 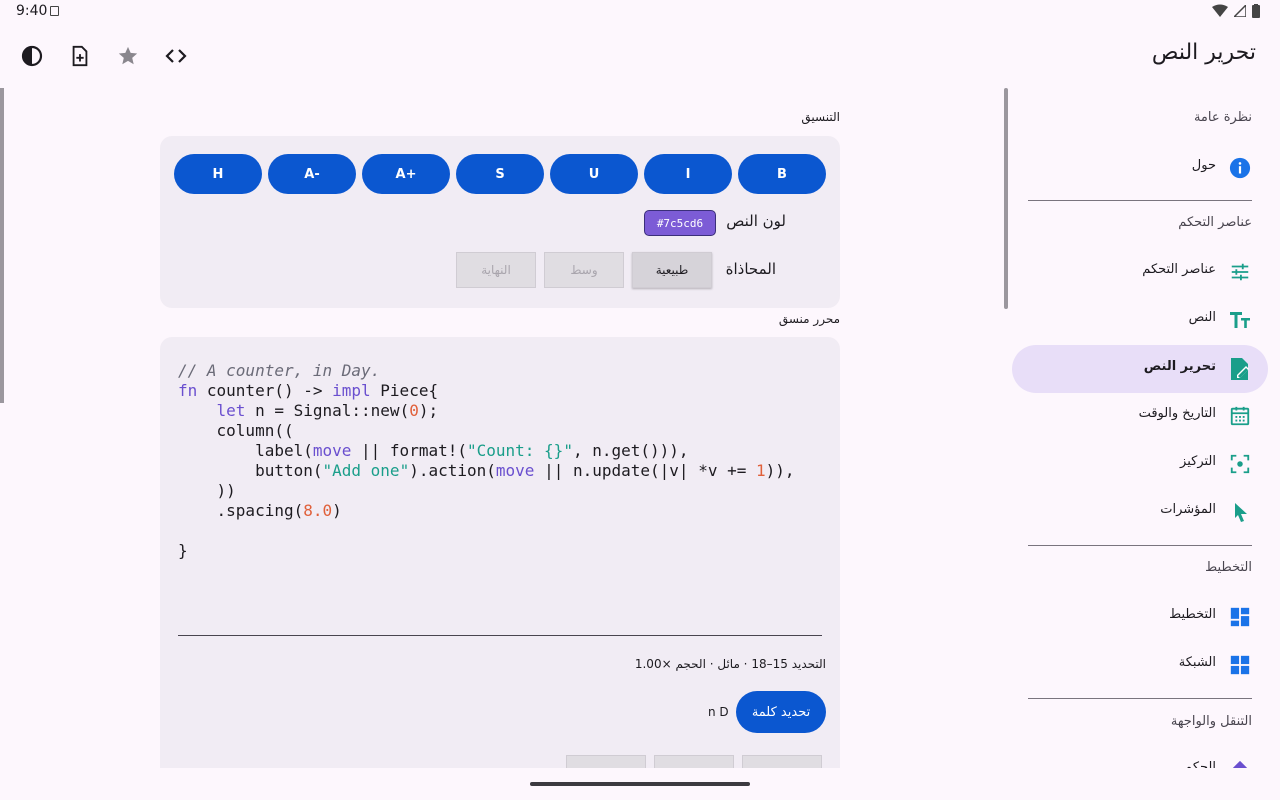 I want to click on decrease-size-button: A-, so click(x=312, y=174).